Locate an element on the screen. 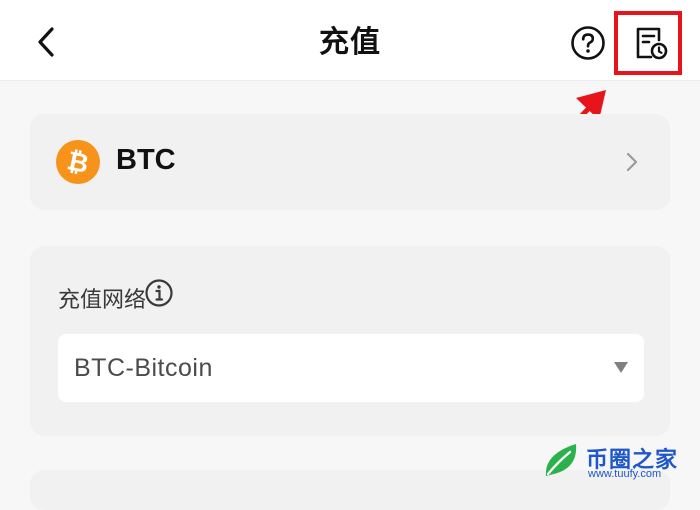 The image size is (700, 510). chevron-right-icon is located at coordinates (632, 162).